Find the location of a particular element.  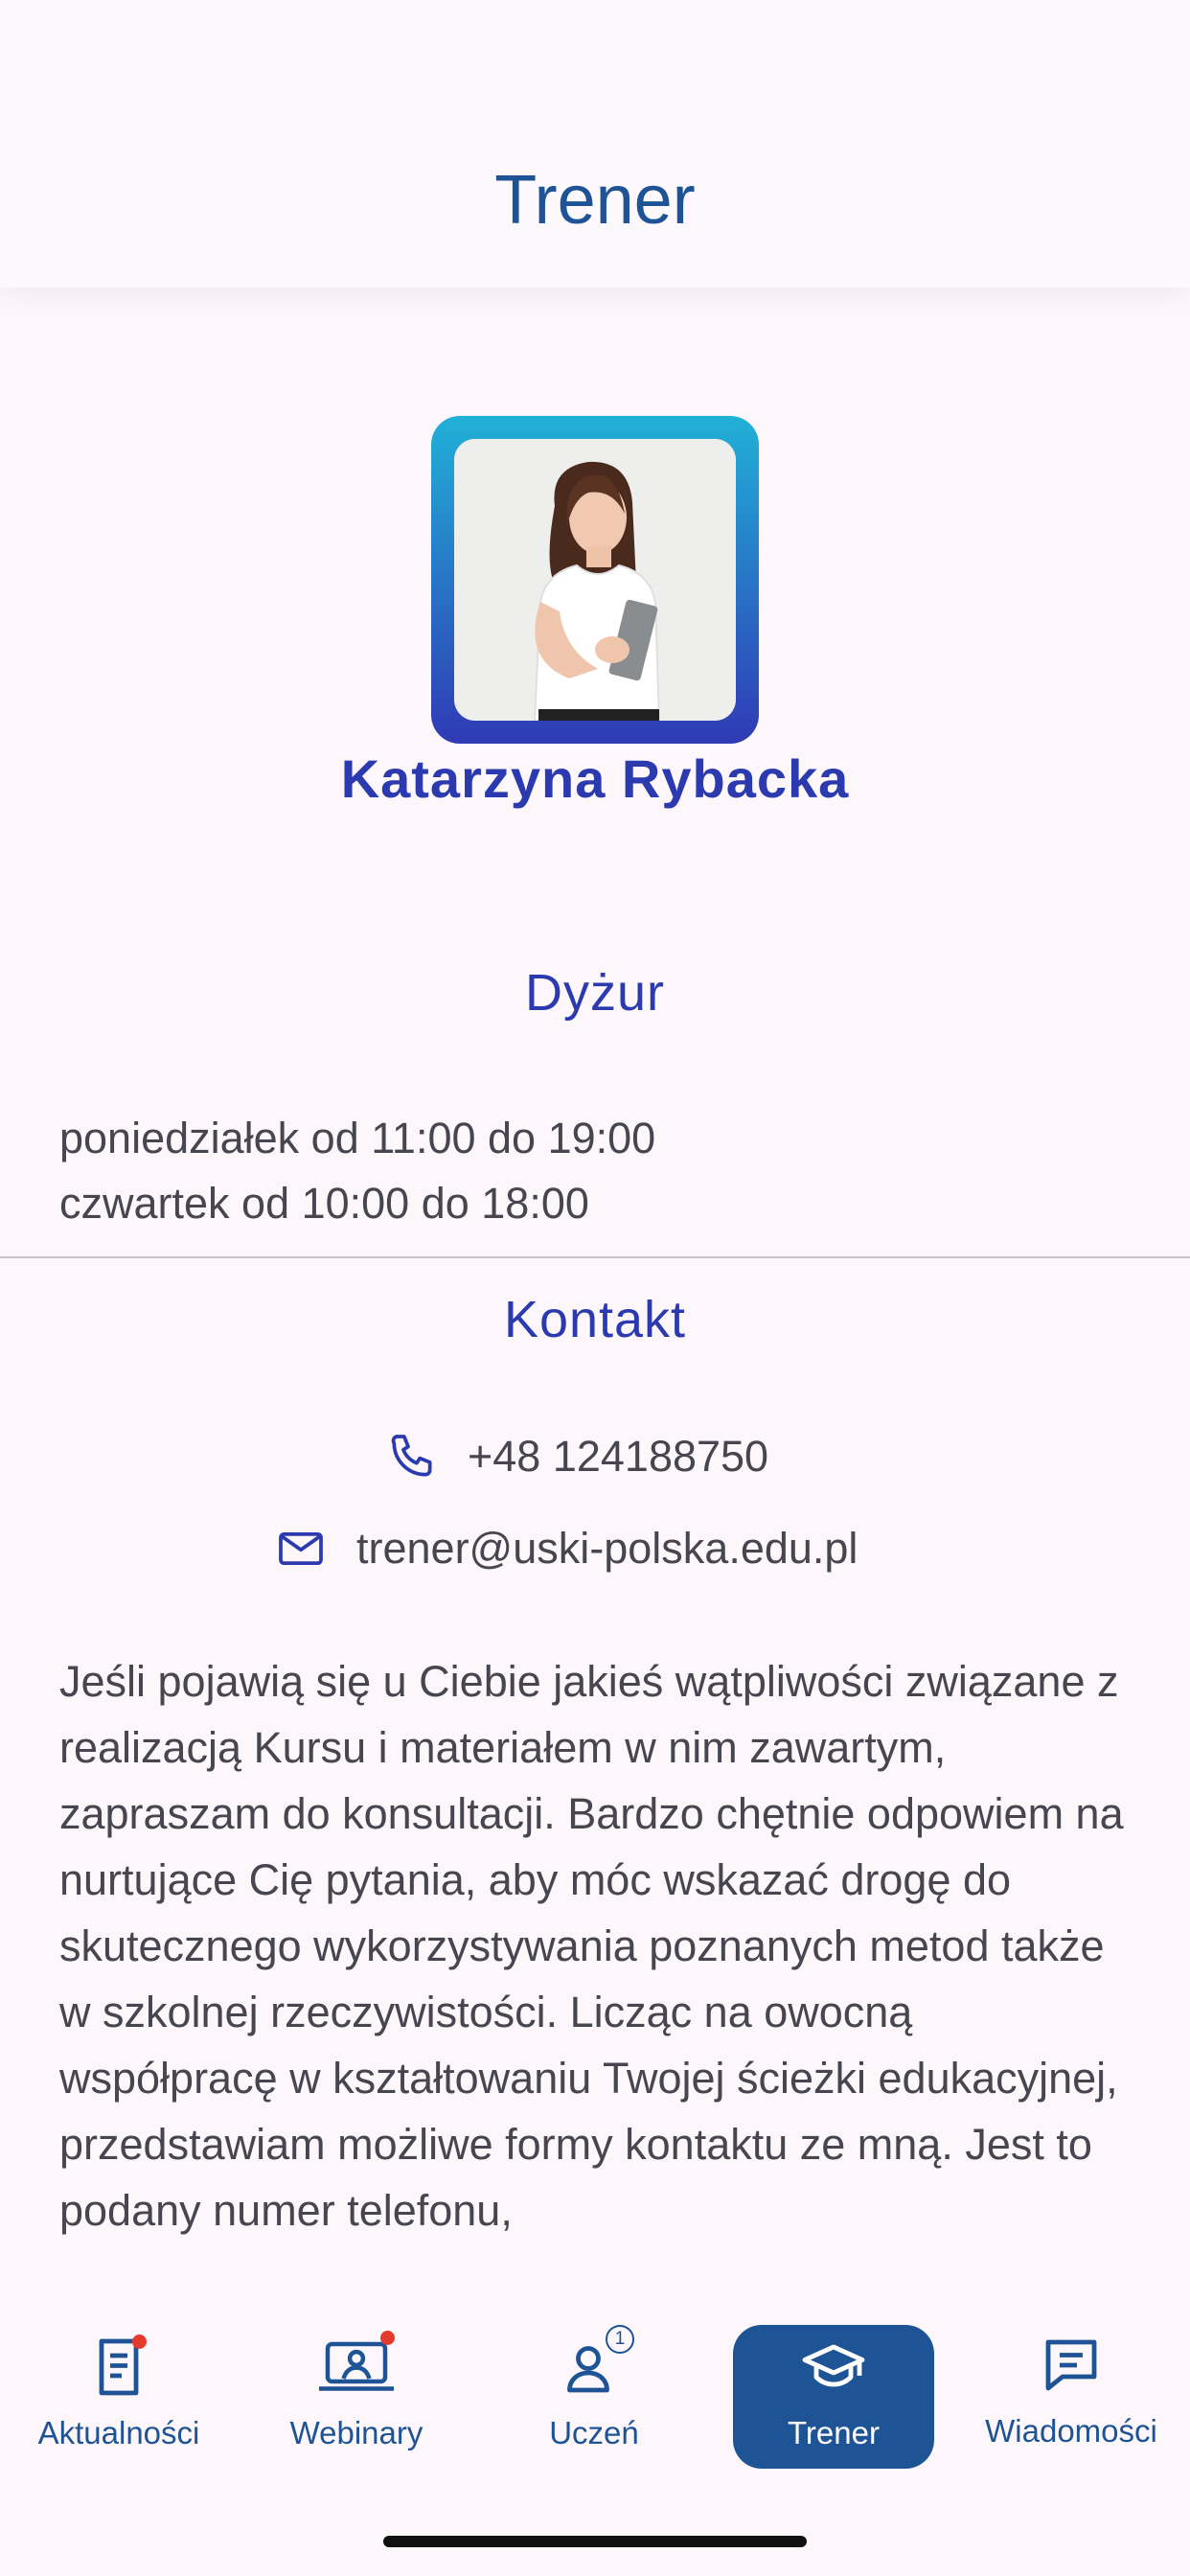

nav-item-webinary: Webinary is located at coordinates (357, 2390).